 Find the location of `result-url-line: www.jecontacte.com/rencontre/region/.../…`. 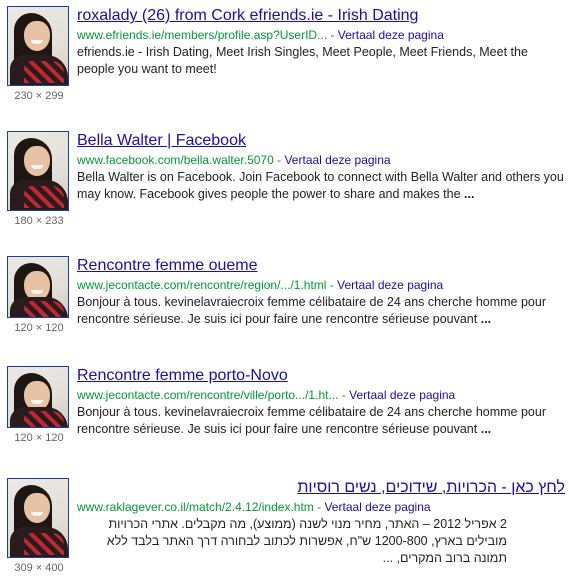

result-url-line: www.jecontacte.com/rencontre/region/.../… is located at coordinates (260, 285).